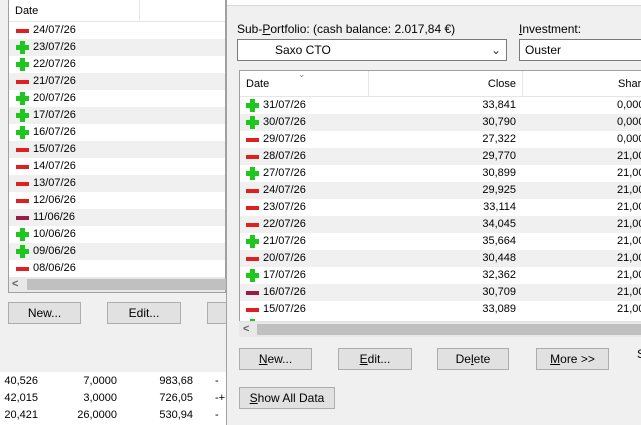 Image resolution: width=641 pixels, height=425 pixels. I want to click on price-row: 23/07/26 33,114 21,000, so click(440, 207).